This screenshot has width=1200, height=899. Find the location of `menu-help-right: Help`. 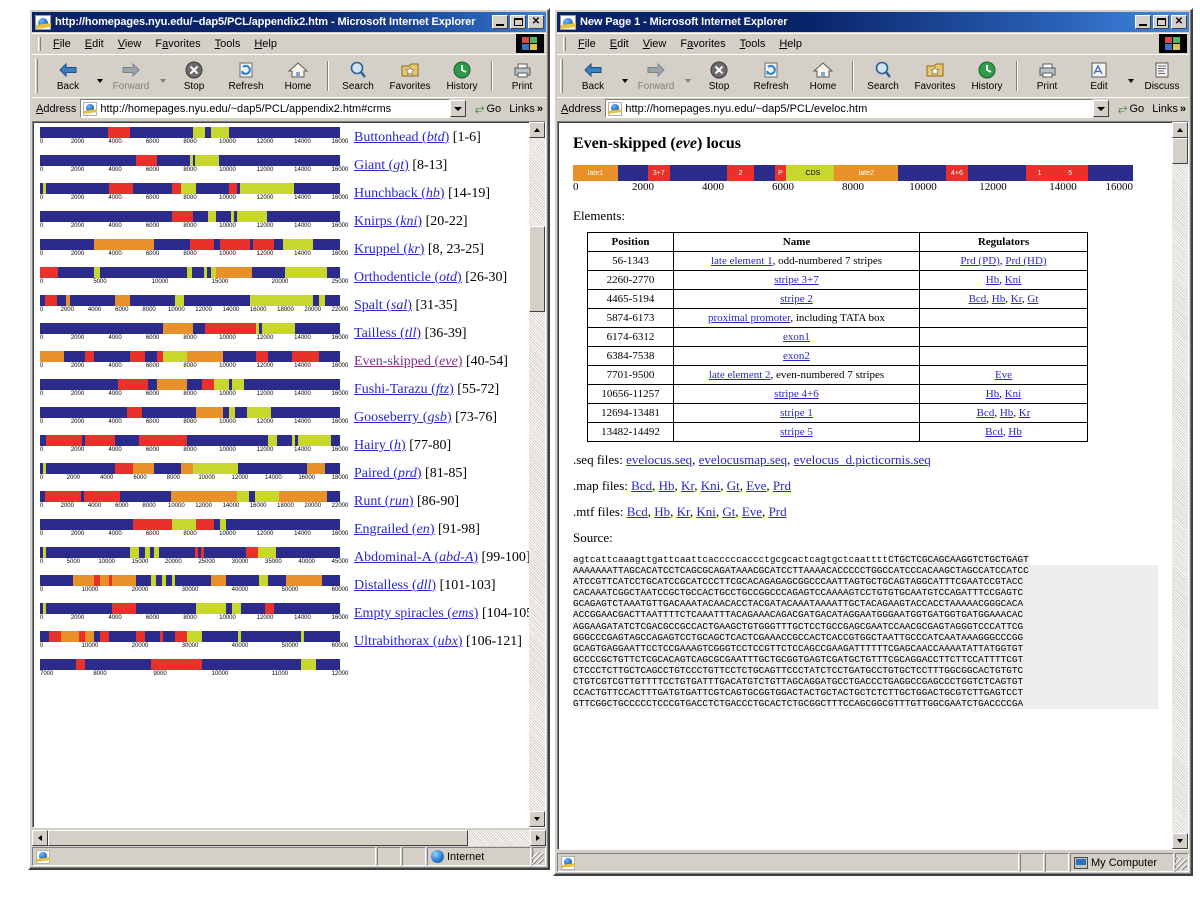

menu-help-right: Help is located at coordinates (790, 44).